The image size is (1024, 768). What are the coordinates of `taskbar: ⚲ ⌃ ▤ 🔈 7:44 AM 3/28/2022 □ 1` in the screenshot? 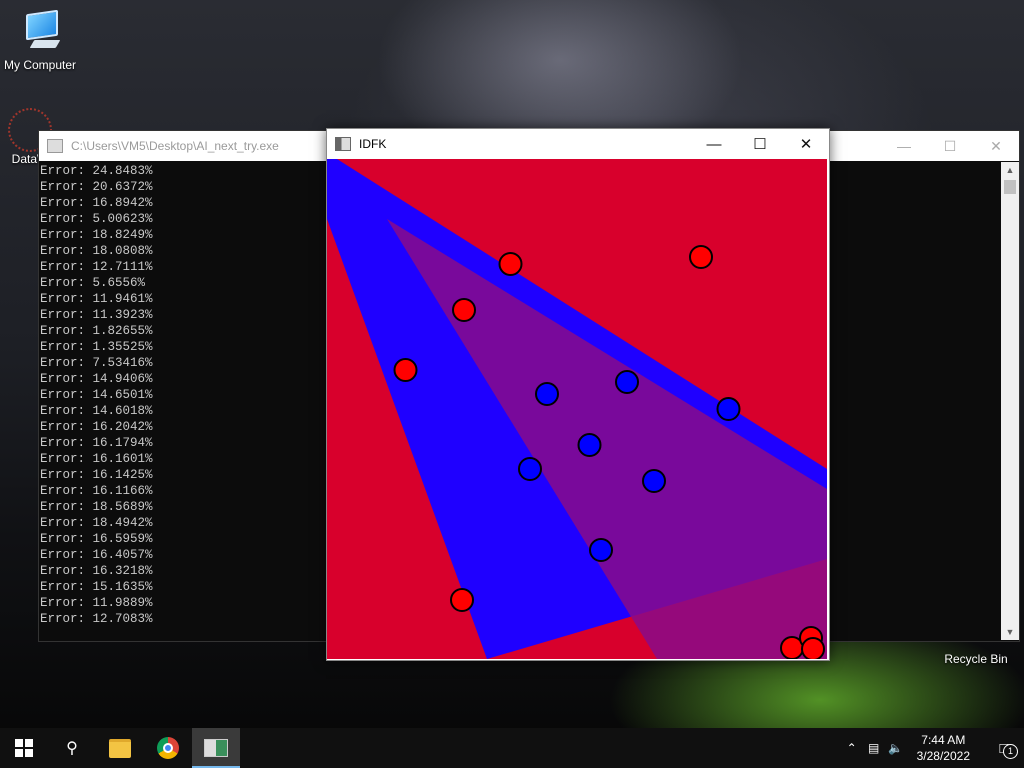 It's located at (512, 748).